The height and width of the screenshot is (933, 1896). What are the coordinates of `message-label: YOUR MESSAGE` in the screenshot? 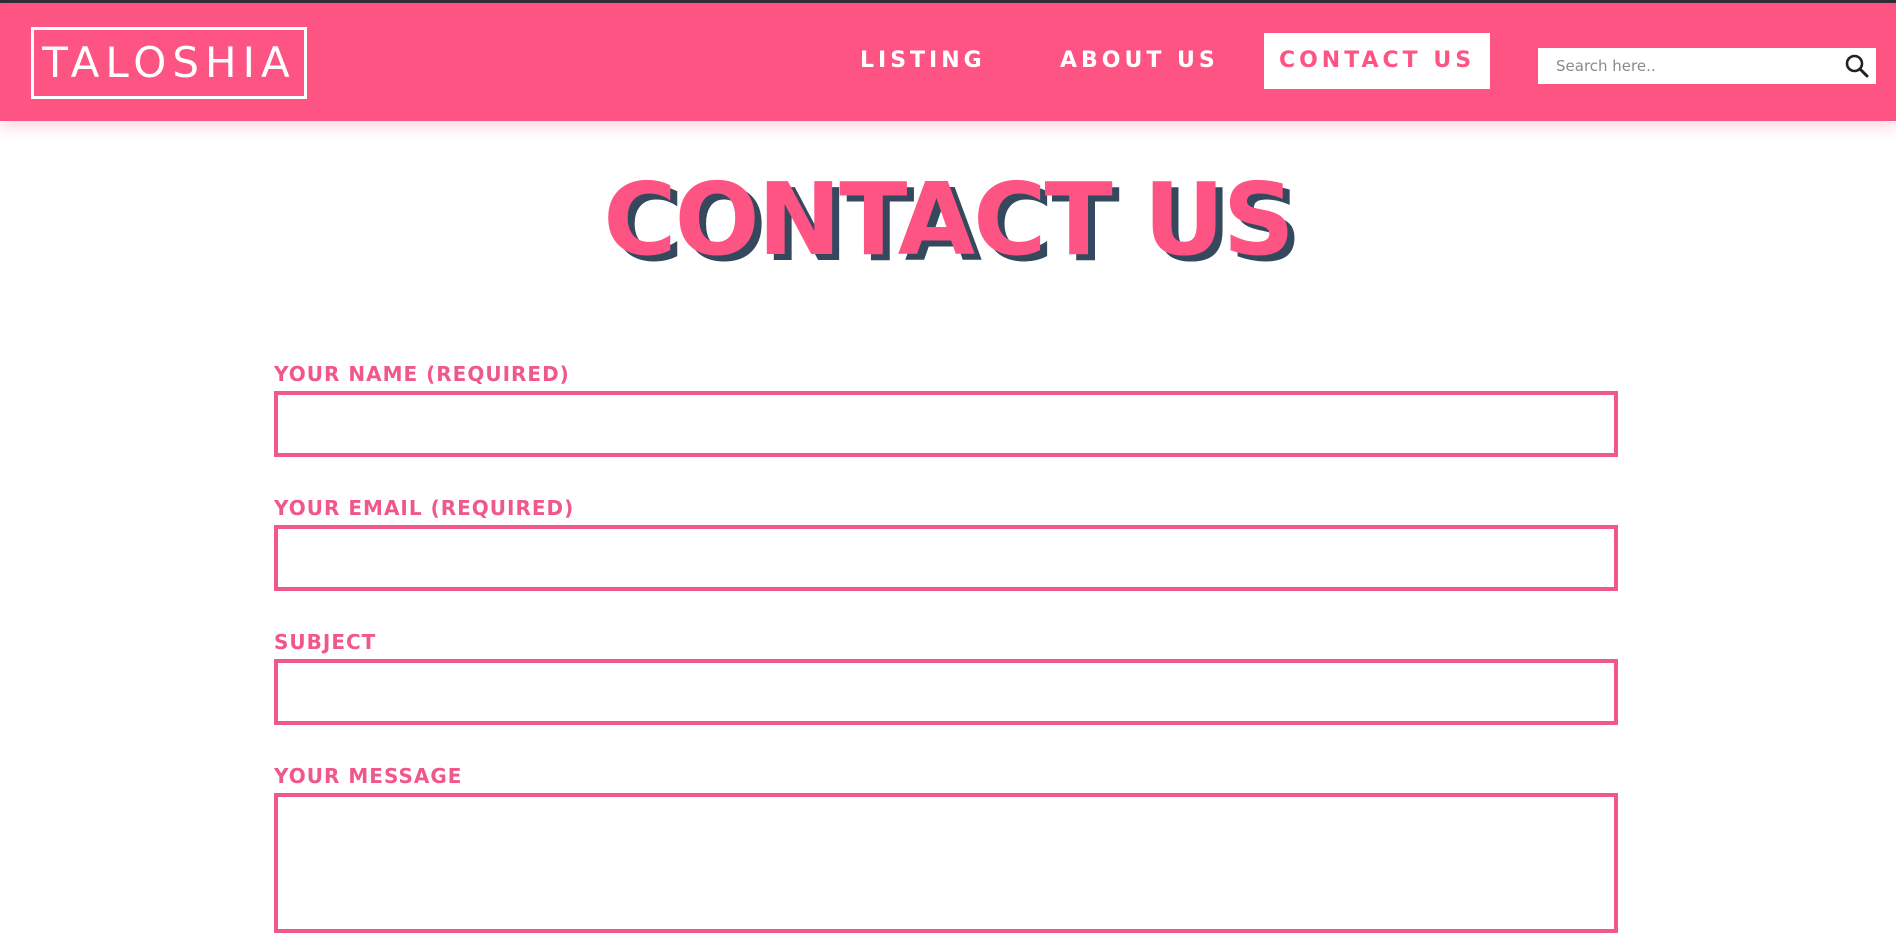 It's located at (368, 776).